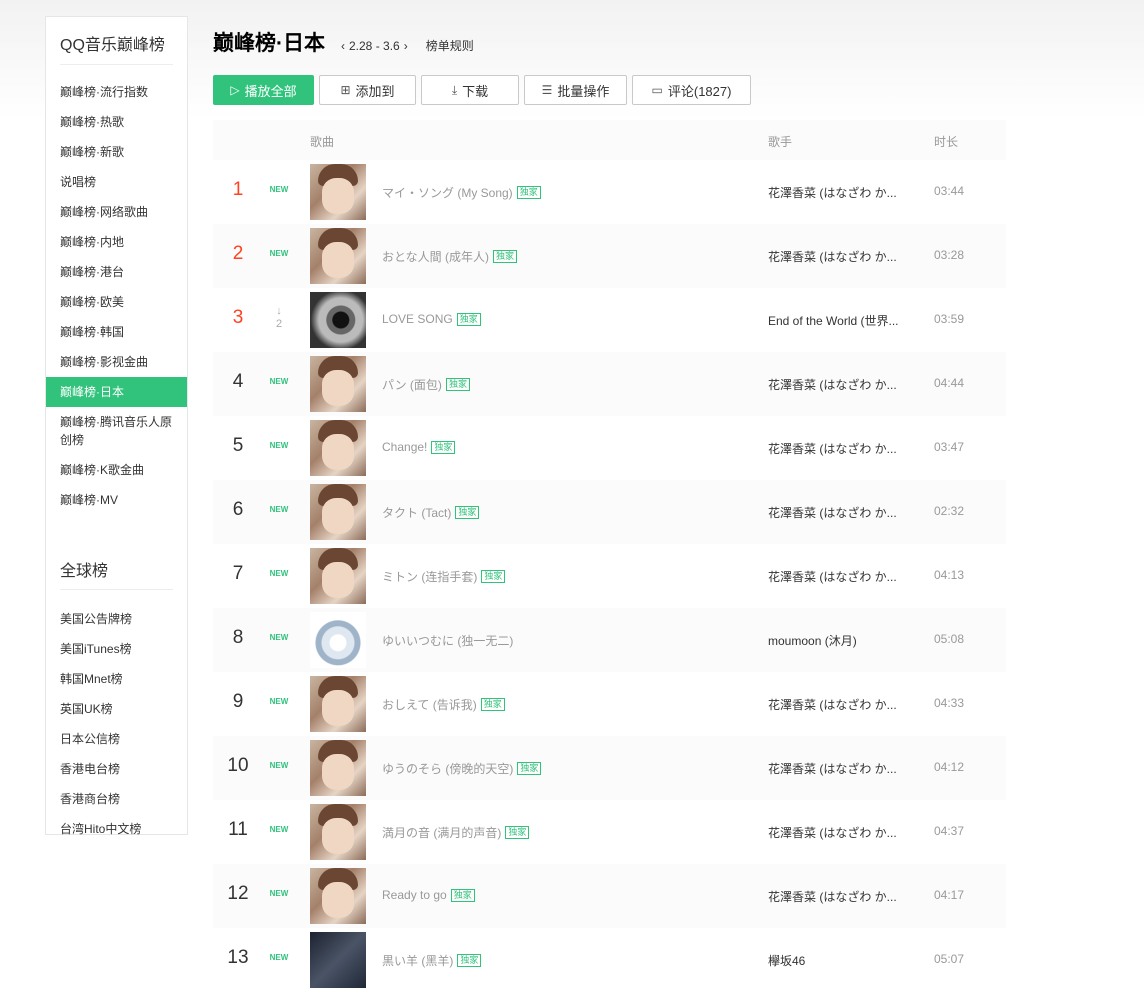 The height and width of the screenshot is (996, 1144). What do you see at coordinates (404, 447) in the screenshot?
I see `song-title: Change!` at bounding box center [404, 447].